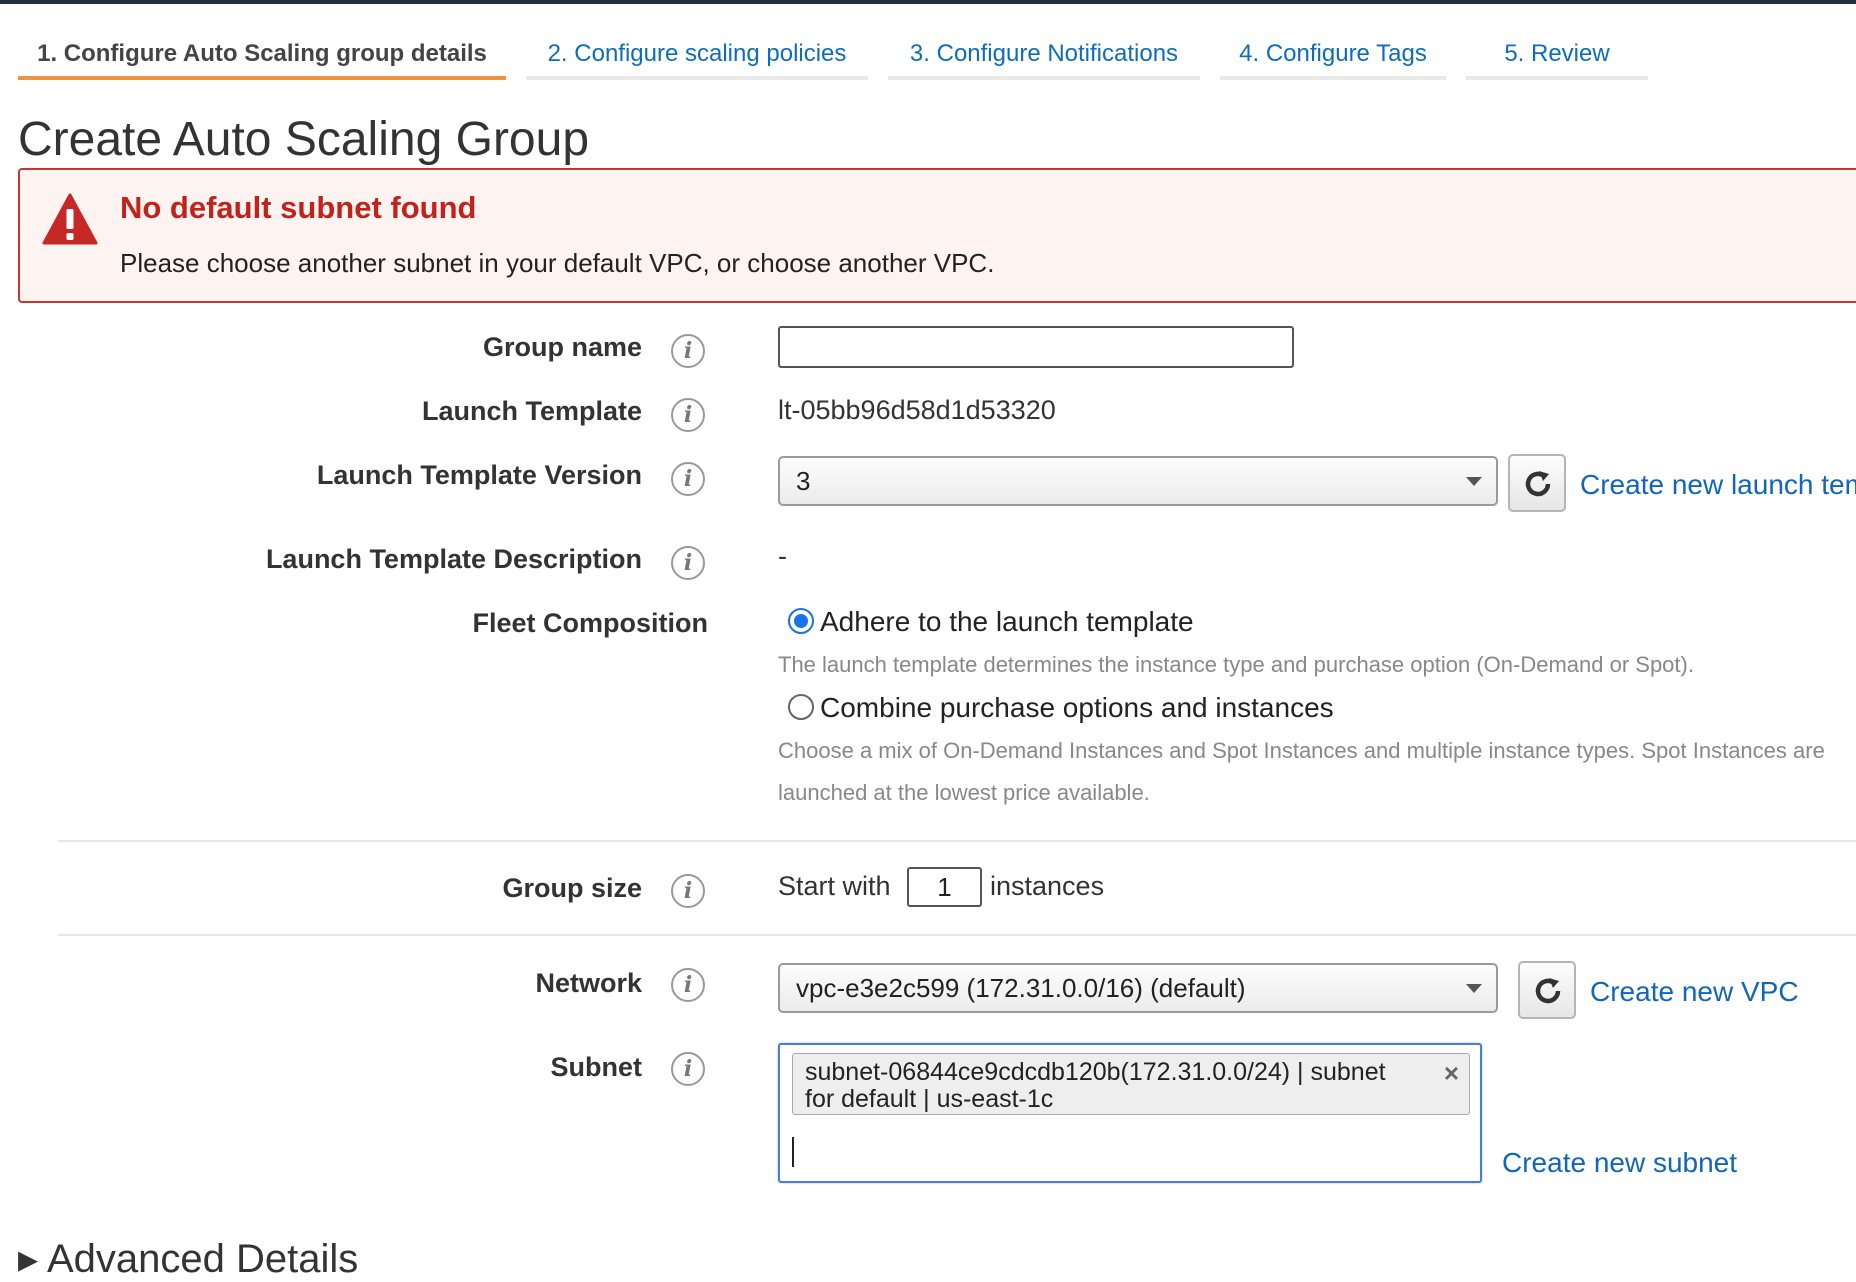 This screenshot has height=1282, width=1856. I want to click on advanced-details-toggle: ▸ Advanced Details, so click(188, 1259).